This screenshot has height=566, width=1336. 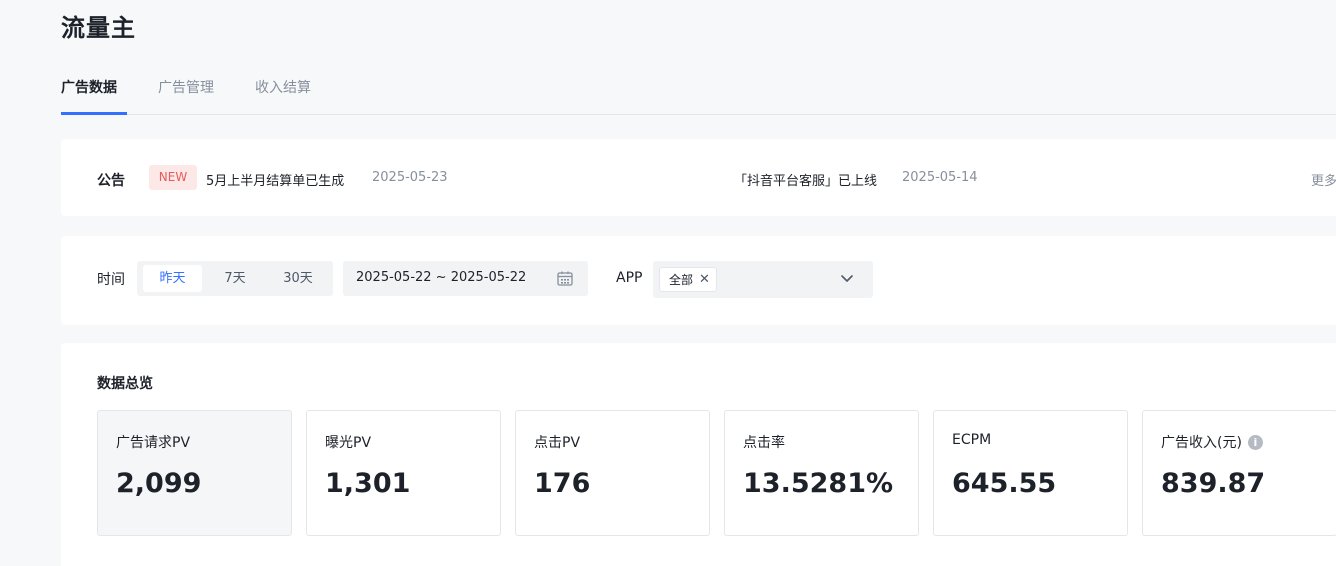 What do you see at coordinates (186, 87) in the screenshot?
I see `tab-ad-management: 广告管理` at bounding box center [186, 87].